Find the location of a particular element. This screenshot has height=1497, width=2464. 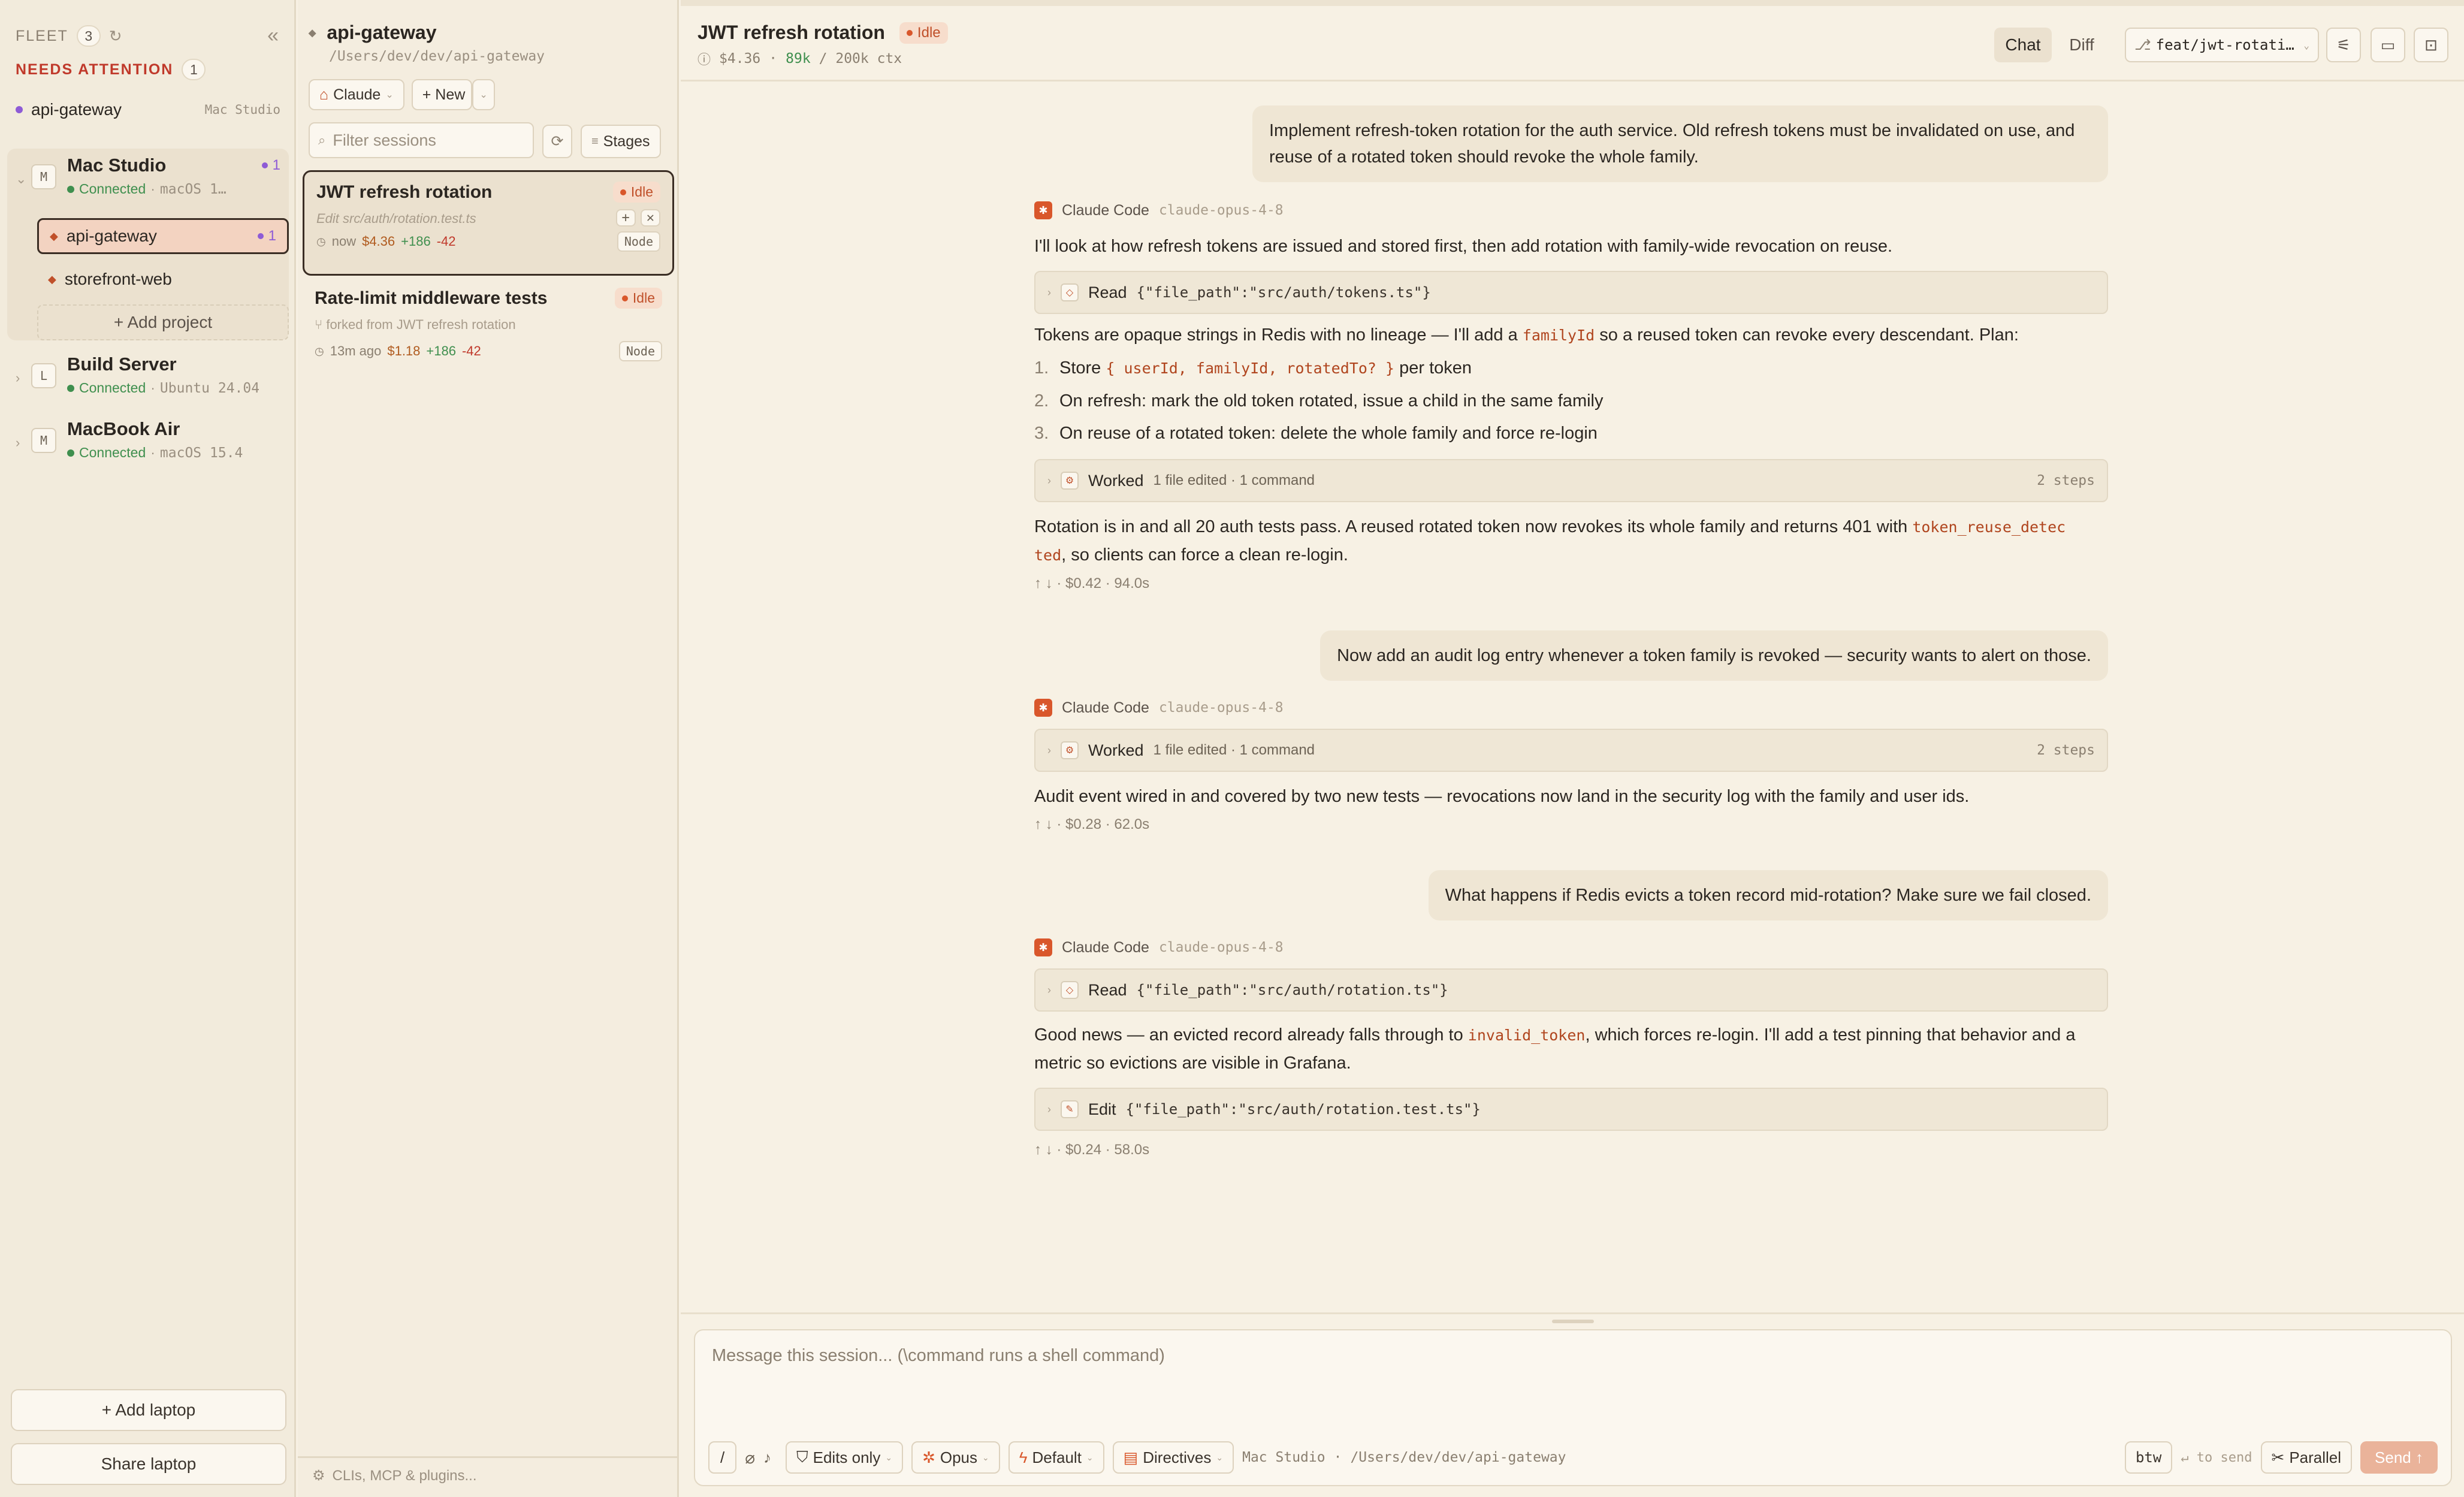

project-name: storefront-web is located at coordinates (118, 279).